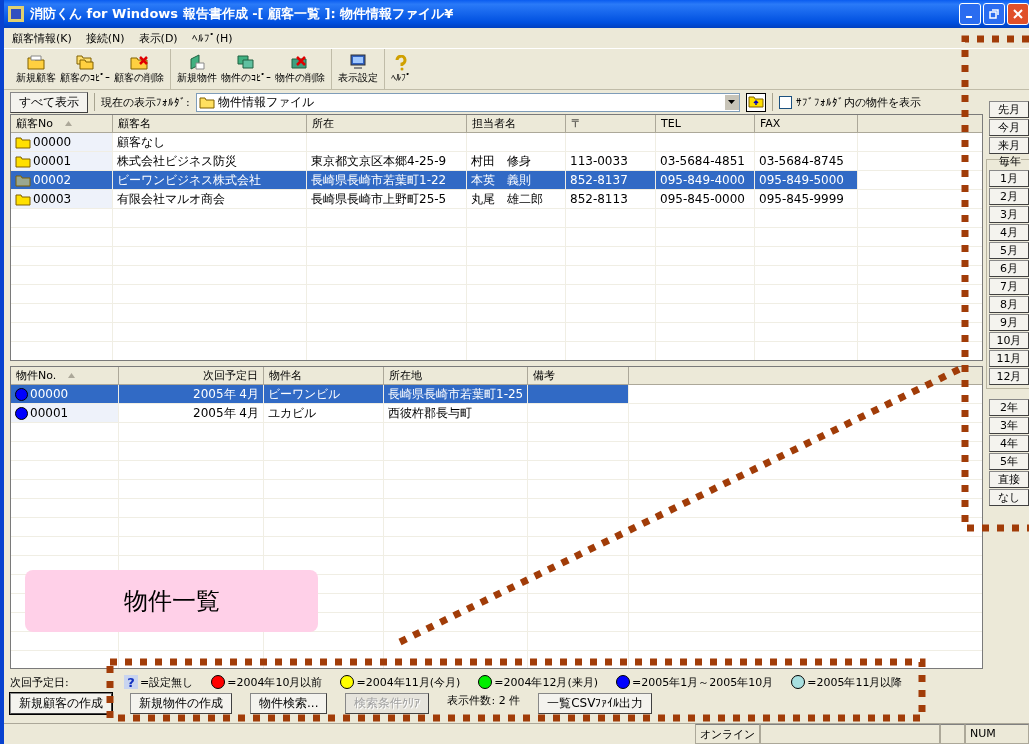 This screenshot has width=1029, height=744. I want to click on table-cell: 03-5684-4851, so click(705, 161).